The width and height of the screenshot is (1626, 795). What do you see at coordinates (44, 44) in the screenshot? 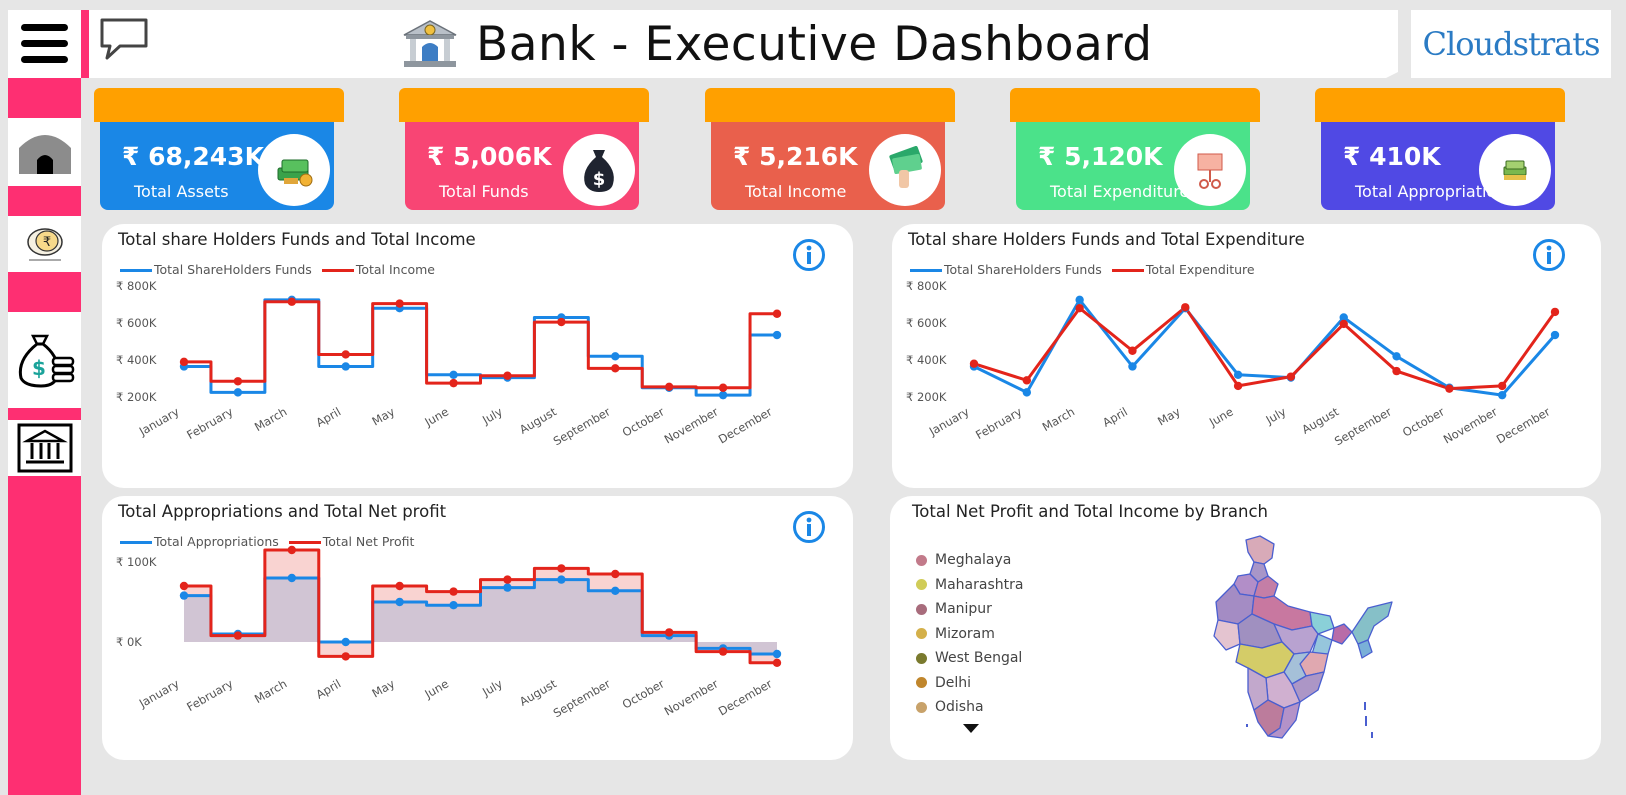
I see `menu-button` at bounding box center [44, 44].